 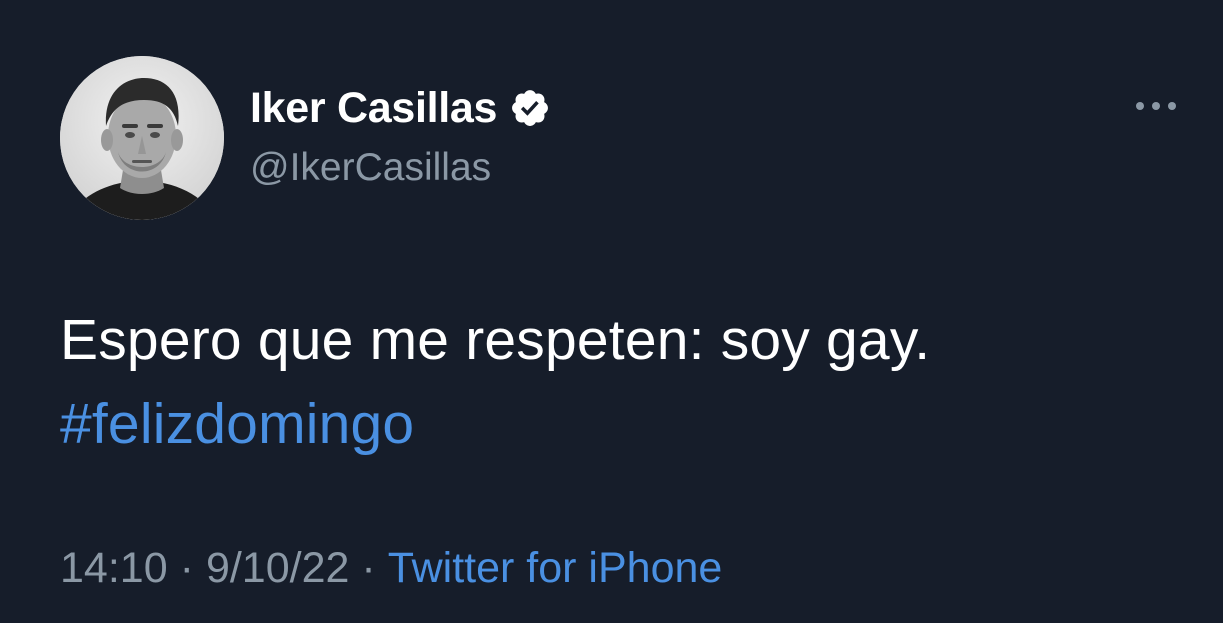 What do you see at coordinates (1156, 106) in the screenshot?
I see `more-options-icon` at bounding box center [1156, 106].